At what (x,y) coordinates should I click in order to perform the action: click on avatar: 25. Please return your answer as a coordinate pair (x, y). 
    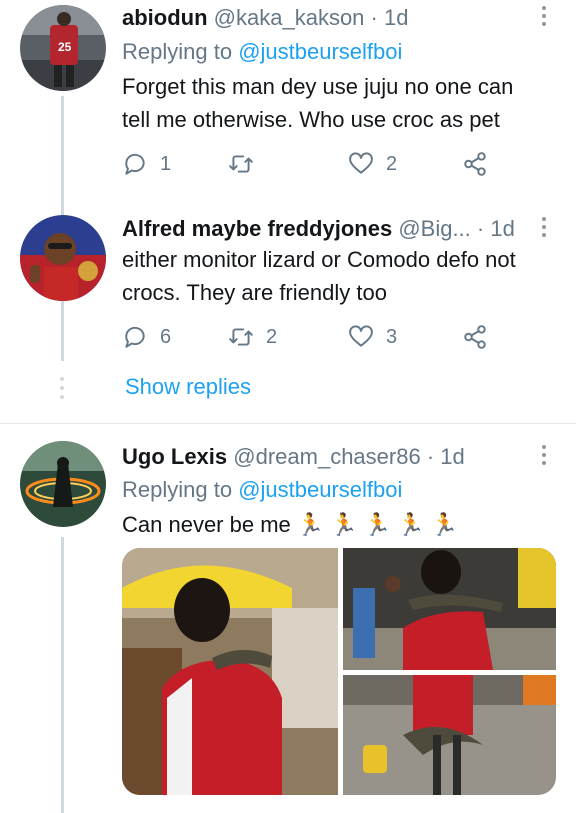
    Looking at the image, I should click on (63, 48).